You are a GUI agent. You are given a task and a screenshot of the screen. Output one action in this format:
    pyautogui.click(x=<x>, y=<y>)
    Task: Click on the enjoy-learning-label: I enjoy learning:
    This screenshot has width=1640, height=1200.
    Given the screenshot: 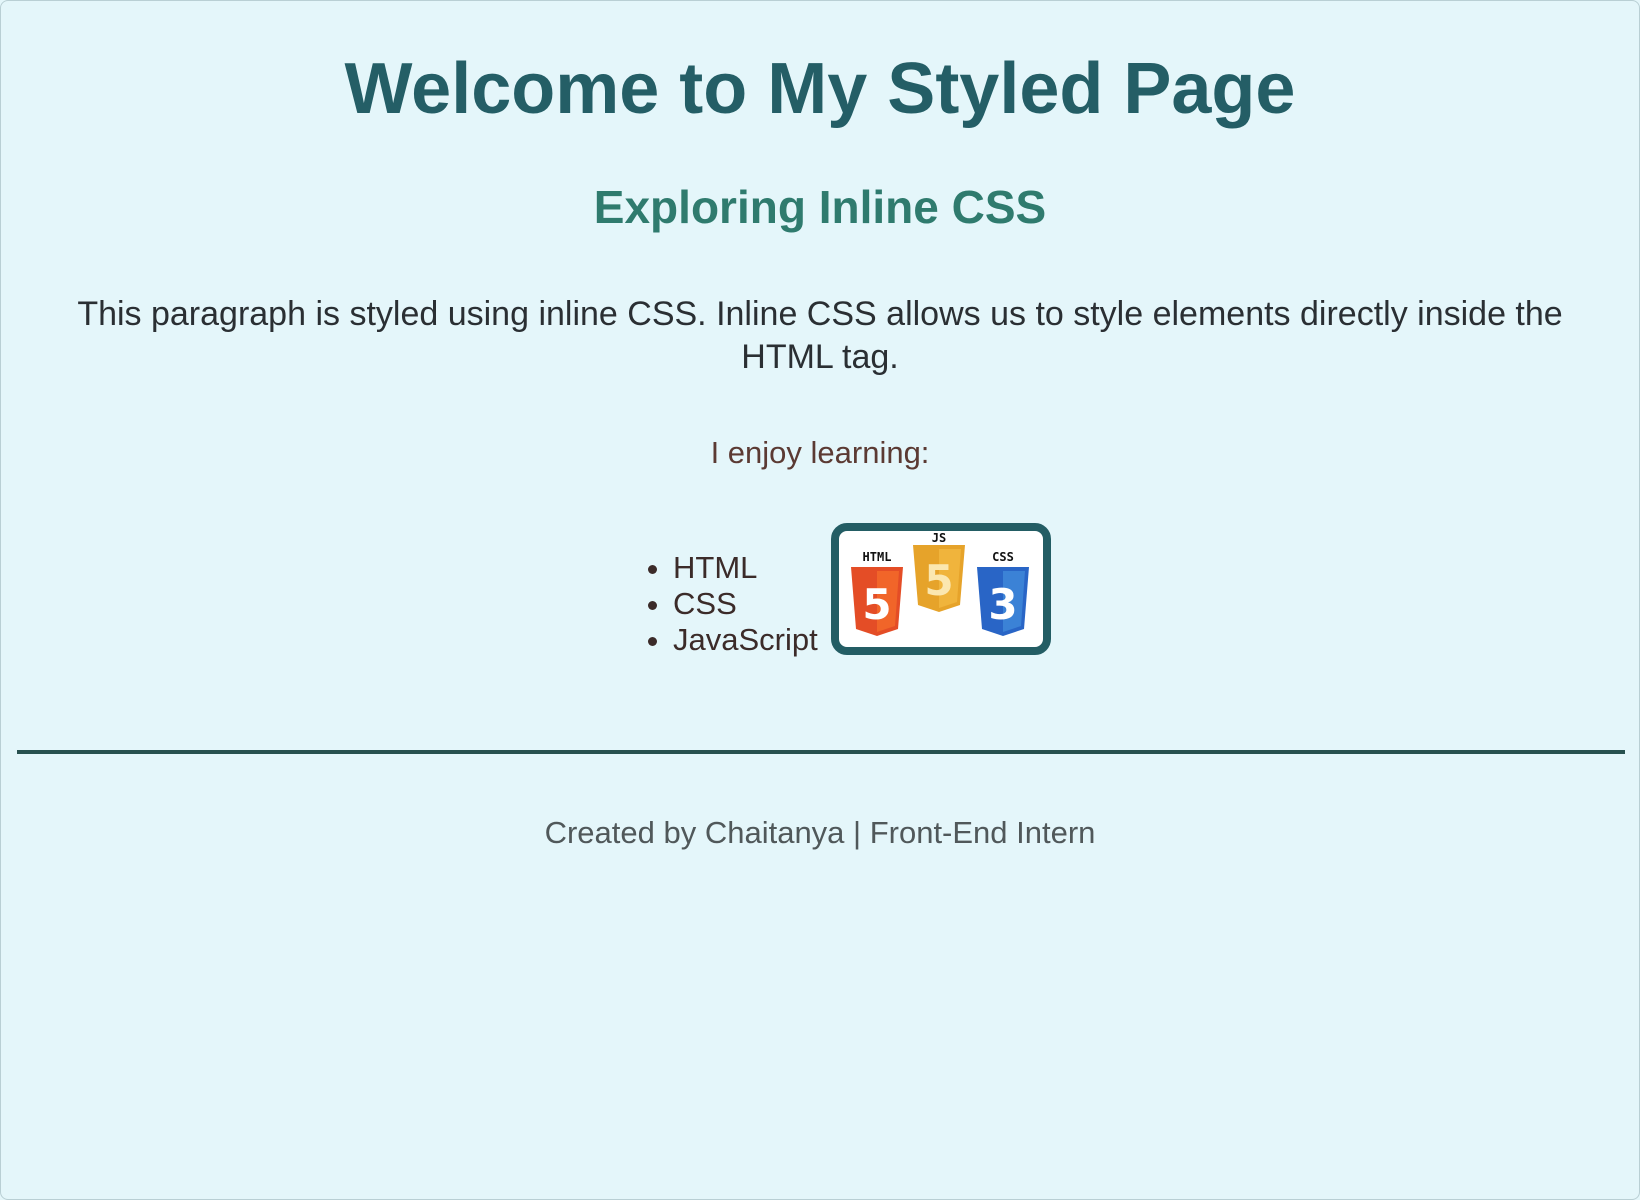 What is the action you would take?
    pyautogui.click(x=820, y=452)
    